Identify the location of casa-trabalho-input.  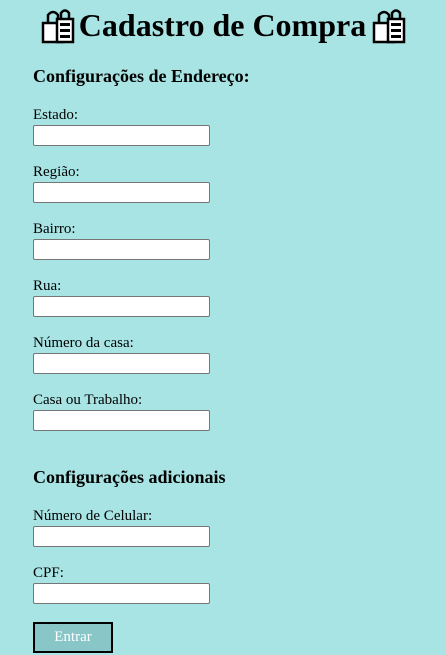
(121, 420).